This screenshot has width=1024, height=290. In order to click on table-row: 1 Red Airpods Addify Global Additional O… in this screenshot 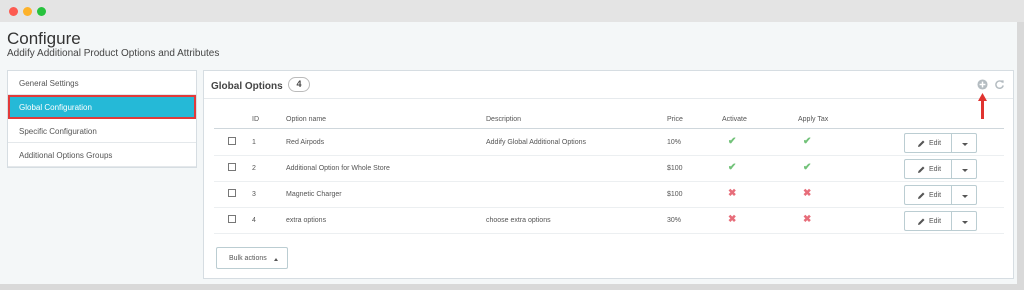, I will do `click(609, 143)`.